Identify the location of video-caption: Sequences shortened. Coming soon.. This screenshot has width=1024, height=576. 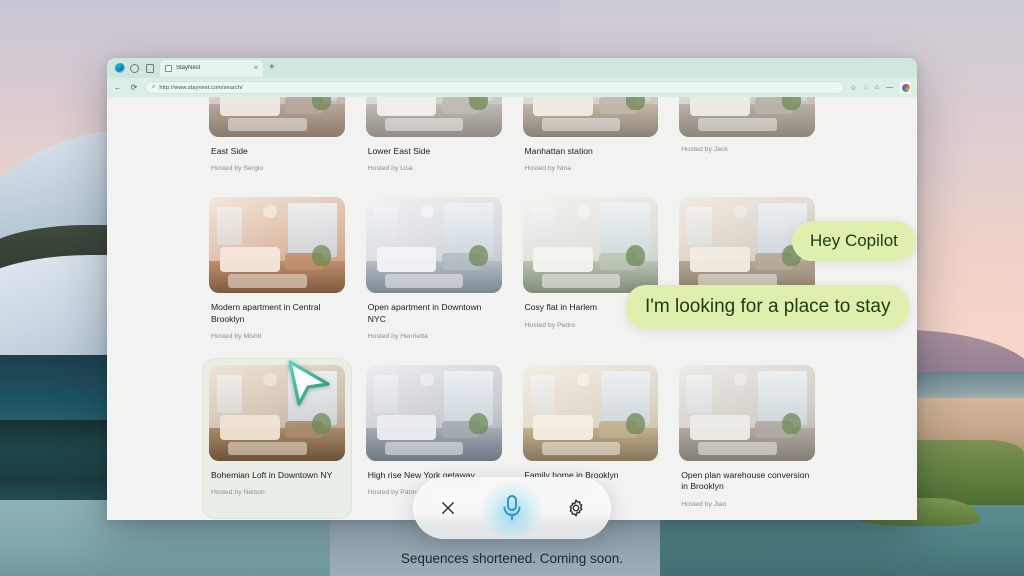
(512, 558).